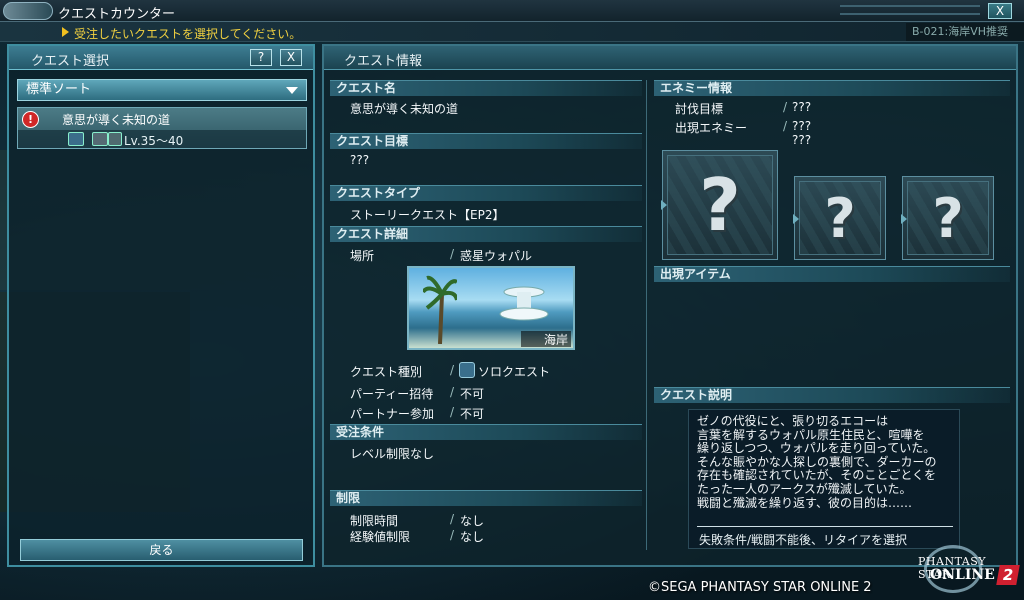 The width and height of the screenshot is (1024, 600). I want to click on conditions-value: レベル制限なし, so click(392, 454).